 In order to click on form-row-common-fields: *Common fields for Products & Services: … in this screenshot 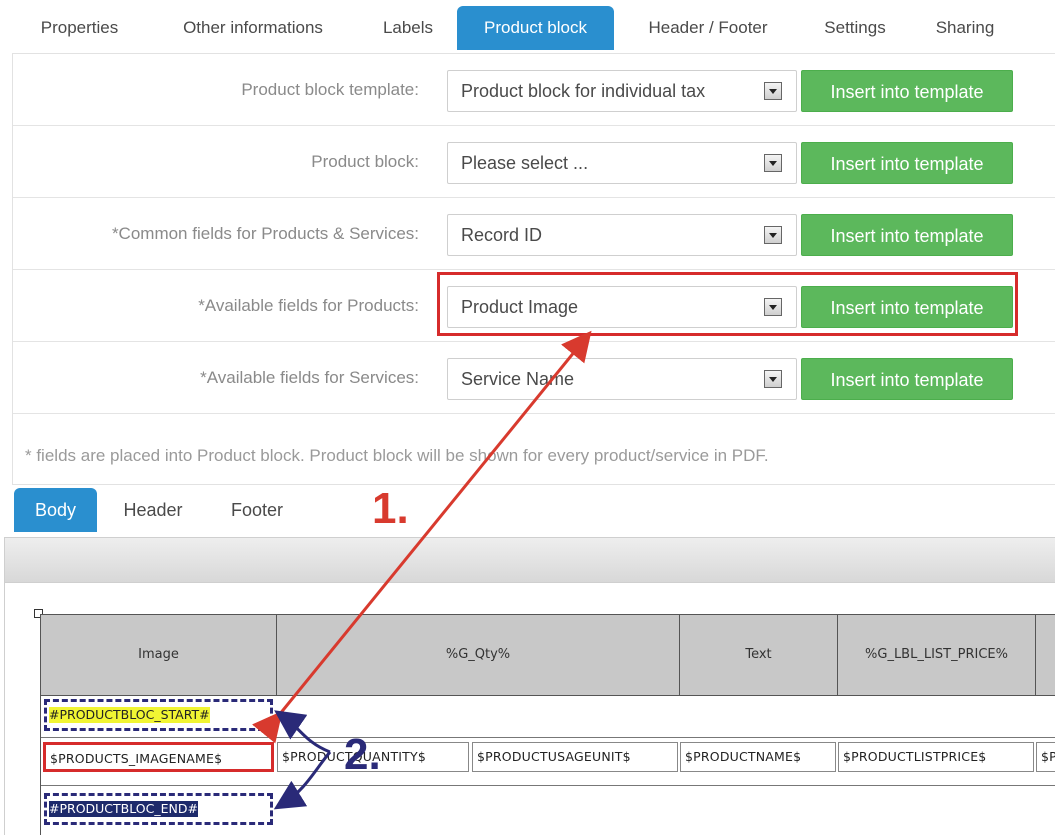, I will do `click(534, 234)`.